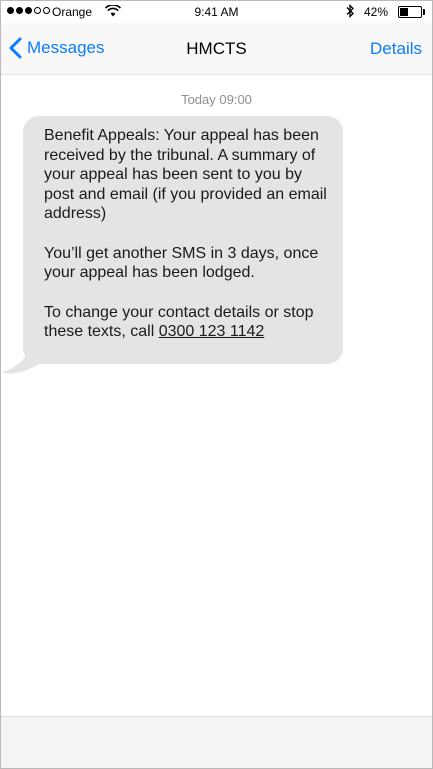 The height and width of the screenshot is (769, 433). Describe the element at coordinates (216, 742) in the screenshot. I see `message-input-bar` at that location.